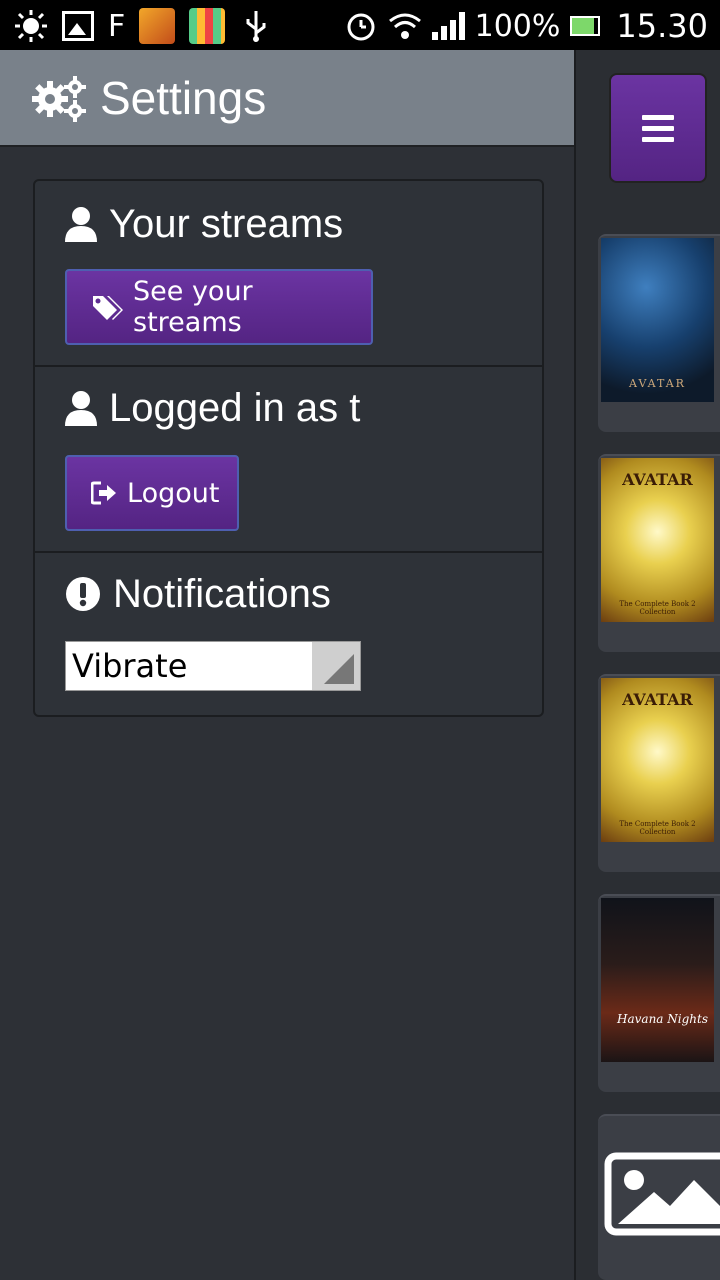 Image resolution: width=720 pixels, height=1280 pixels. What do you see at coordinates (173, 493) in the screenshot?
I see `logout-label: Logout` at bounding box center [173, 493].